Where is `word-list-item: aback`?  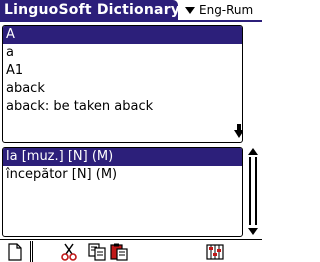
word-list-item: aback is located at coordinates (122, 89).